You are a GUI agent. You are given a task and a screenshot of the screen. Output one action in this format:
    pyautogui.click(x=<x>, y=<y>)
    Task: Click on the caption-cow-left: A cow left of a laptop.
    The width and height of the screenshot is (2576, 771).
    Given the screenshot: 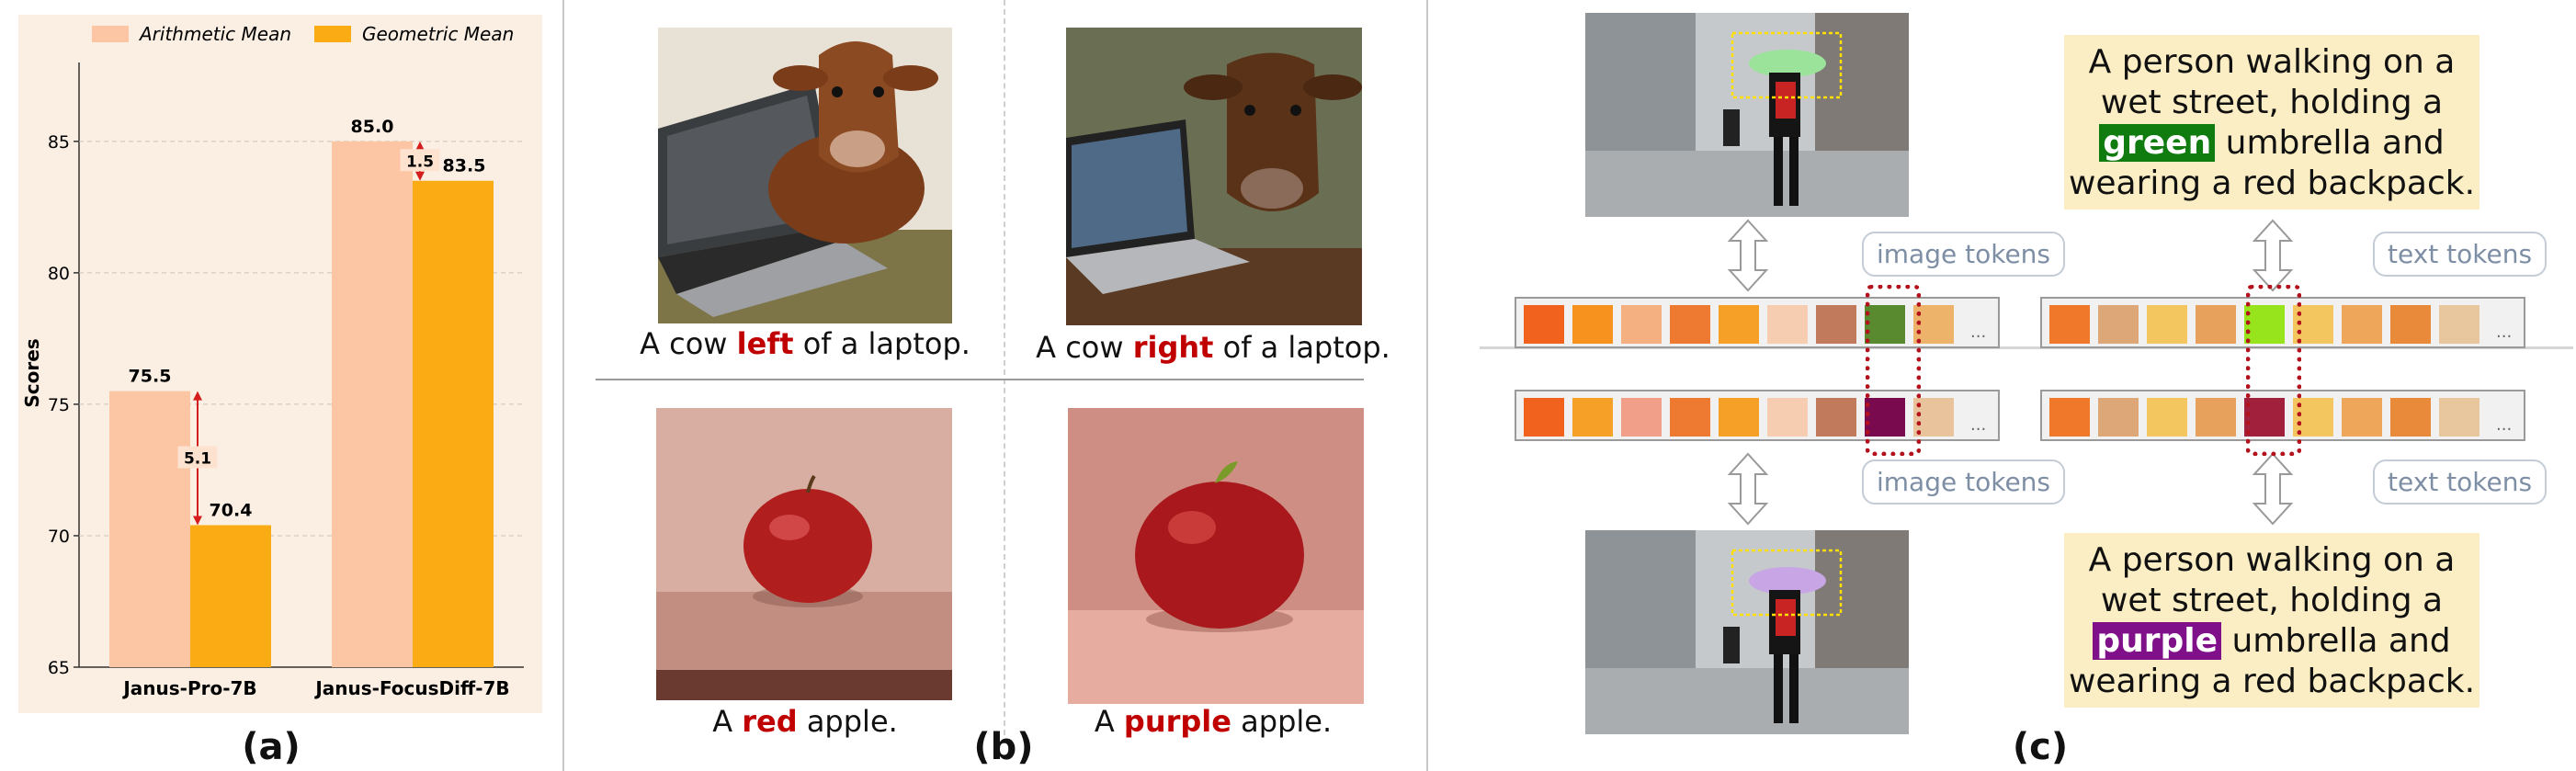 What is the action you would take?
    pyautogui.click(x=805, y=343)
    